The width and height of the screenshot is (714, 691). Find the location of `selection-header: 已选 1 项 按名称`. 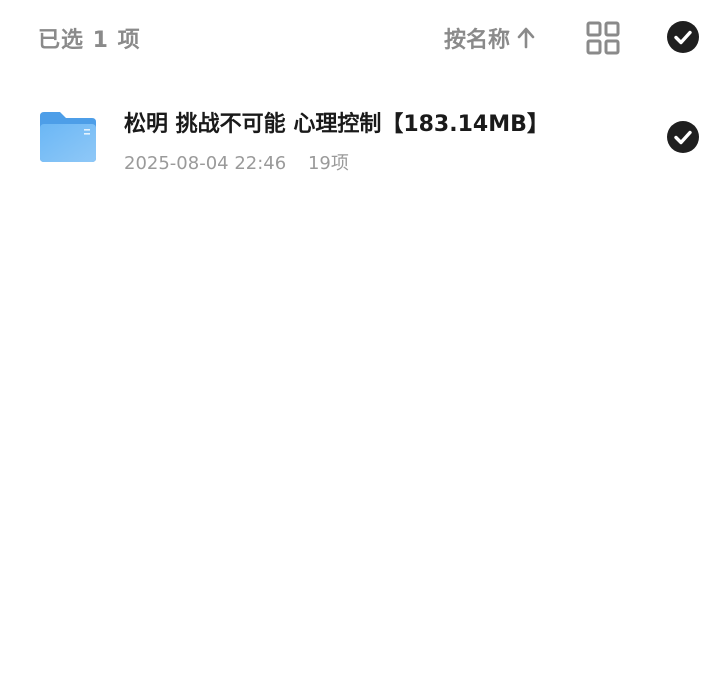

selection-header: 已选 1 项 按名称 is located at coordinates (357, 38).